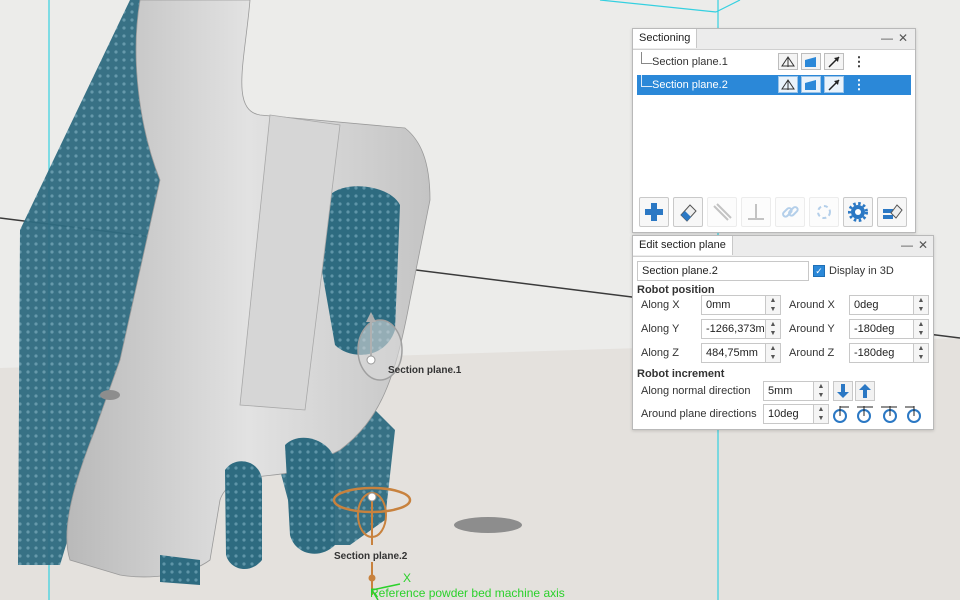 The height and width of the screenshot is (600, 960). I want to click on plane-directions-spinner: ▲ ▼, so click(820, 414).